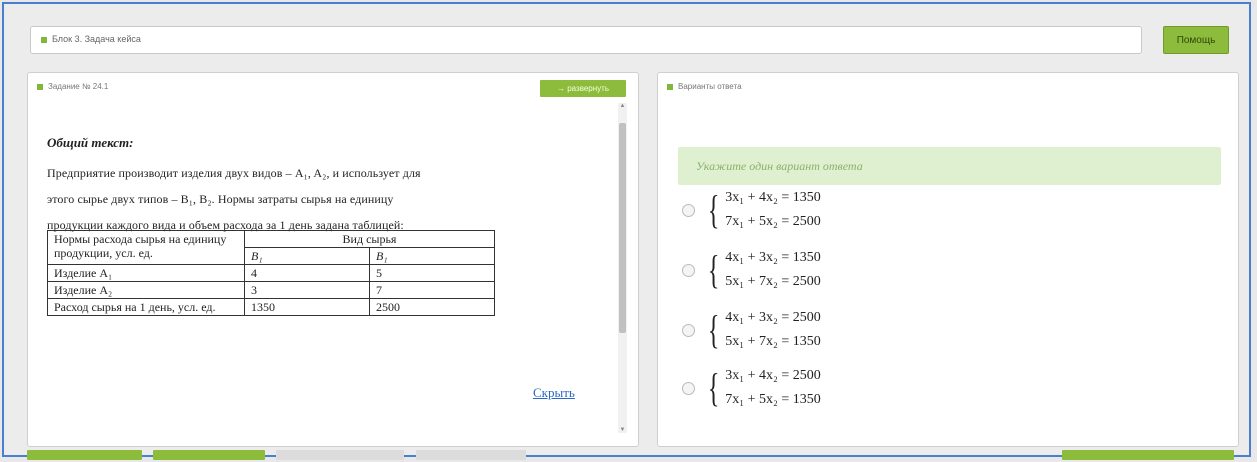  I want to click on answer-option-1: { 3x₁ + 4x₂ = 1350 7x₁ + 5x₂ = 2500, so click(751, 210).